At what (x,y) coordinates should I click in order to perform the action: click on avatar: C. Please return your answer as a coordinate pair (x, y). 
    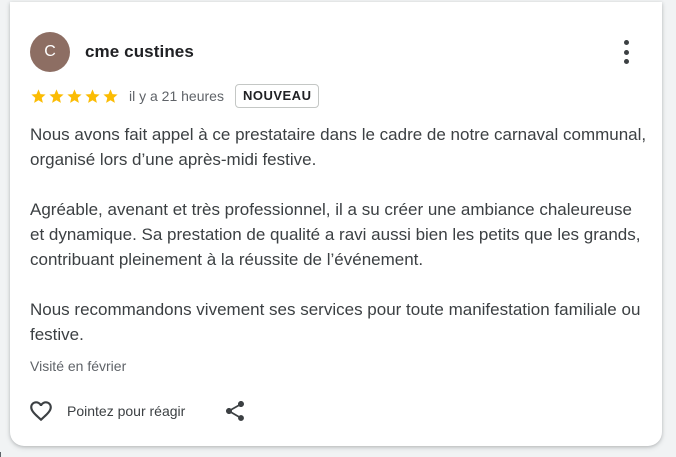
    Looking at the image, I should click on (50, 52).